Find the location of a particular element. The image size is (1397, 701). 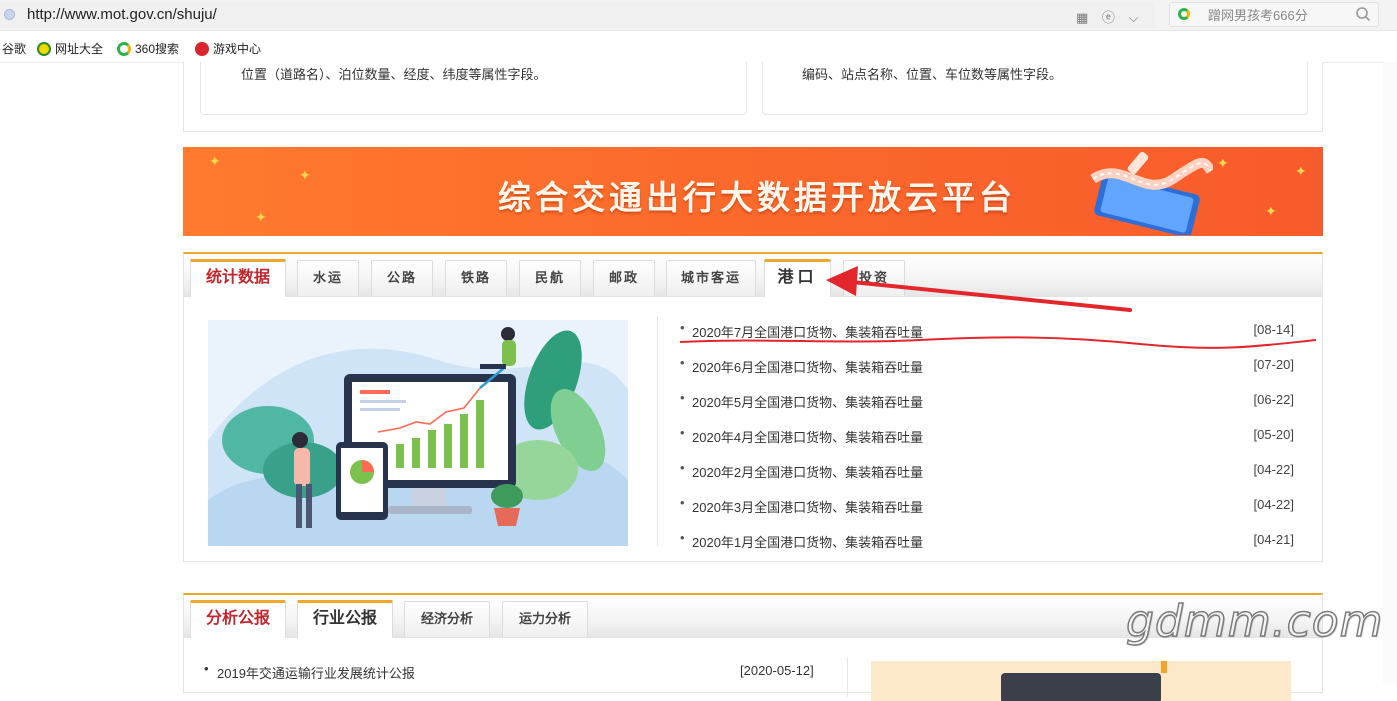

bookmark-360-search: 360搜索 is located at coordinates (148, 48).